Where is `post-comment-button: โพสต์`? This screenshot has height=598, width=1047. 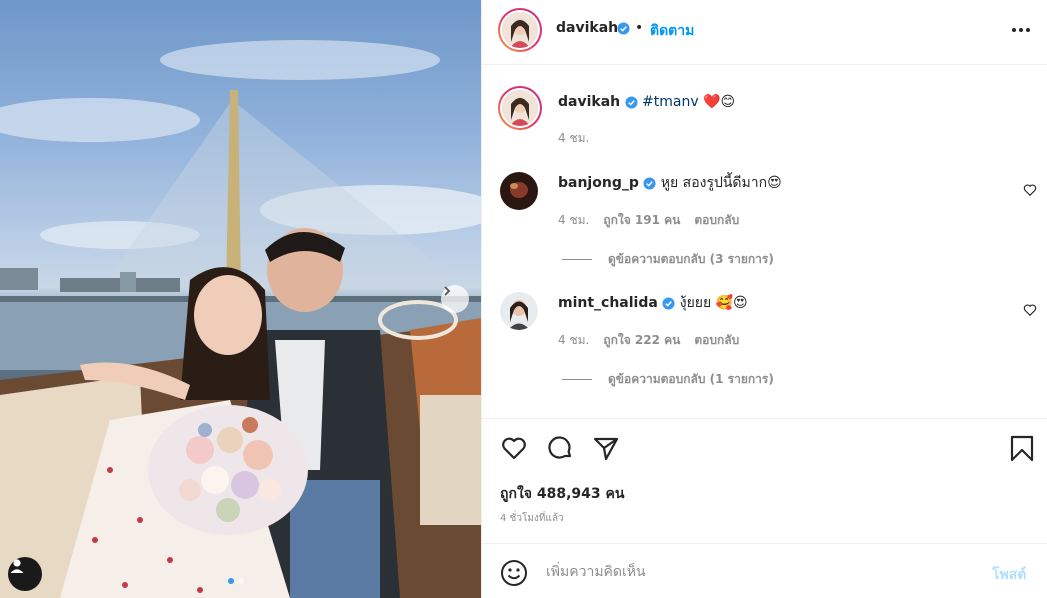
post-comment-button: โพสต์ is located at coordinates (1009, 575).